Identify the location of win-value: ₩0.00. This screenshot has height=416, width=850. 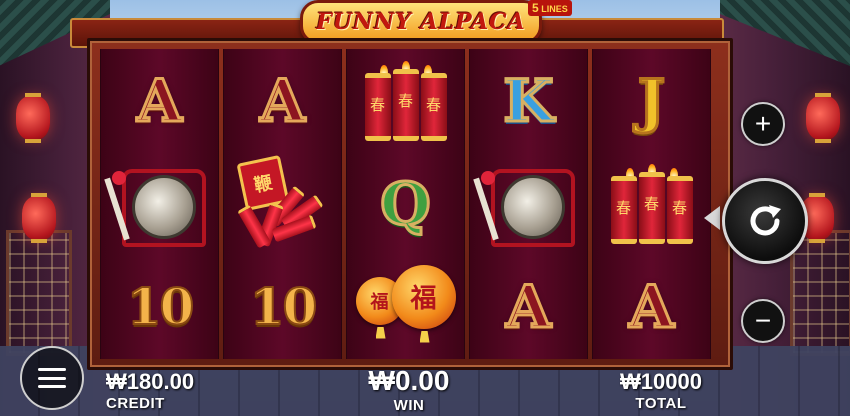
(409, 380).